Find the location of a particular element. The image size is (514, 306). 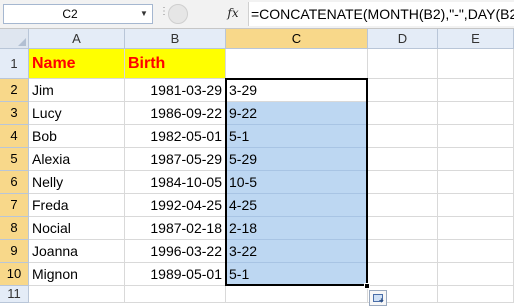

cell-d10 is located at coordinates (403, 274).